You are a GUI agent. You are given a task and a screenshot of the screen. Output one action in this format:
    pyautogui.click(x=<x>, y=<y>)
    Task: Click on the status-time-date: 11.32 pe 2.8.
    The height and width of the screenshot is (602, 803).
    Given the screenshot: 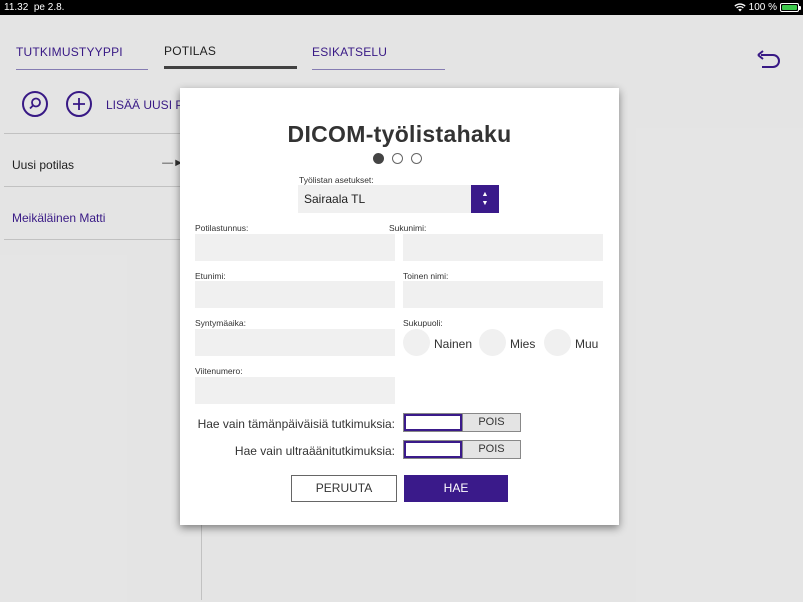 What is the action you would take?
    pyautogui.click(x=34, y=7)
    